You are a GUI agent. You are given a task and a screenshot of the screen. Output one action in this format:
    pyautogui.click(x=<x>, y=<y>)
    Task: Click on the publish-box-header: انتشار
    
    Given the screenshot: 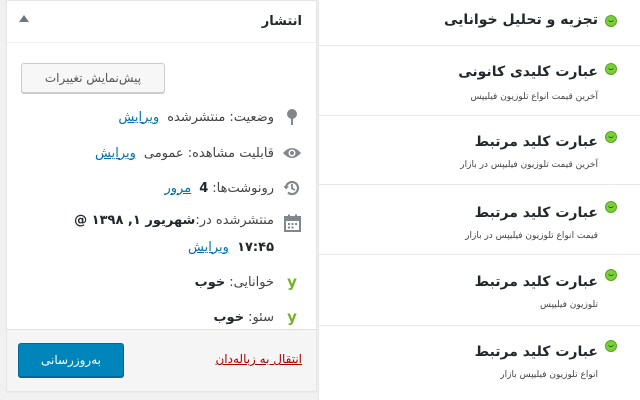 What is the action you would take?
    pyautogui.click(x=161, y=22)
    